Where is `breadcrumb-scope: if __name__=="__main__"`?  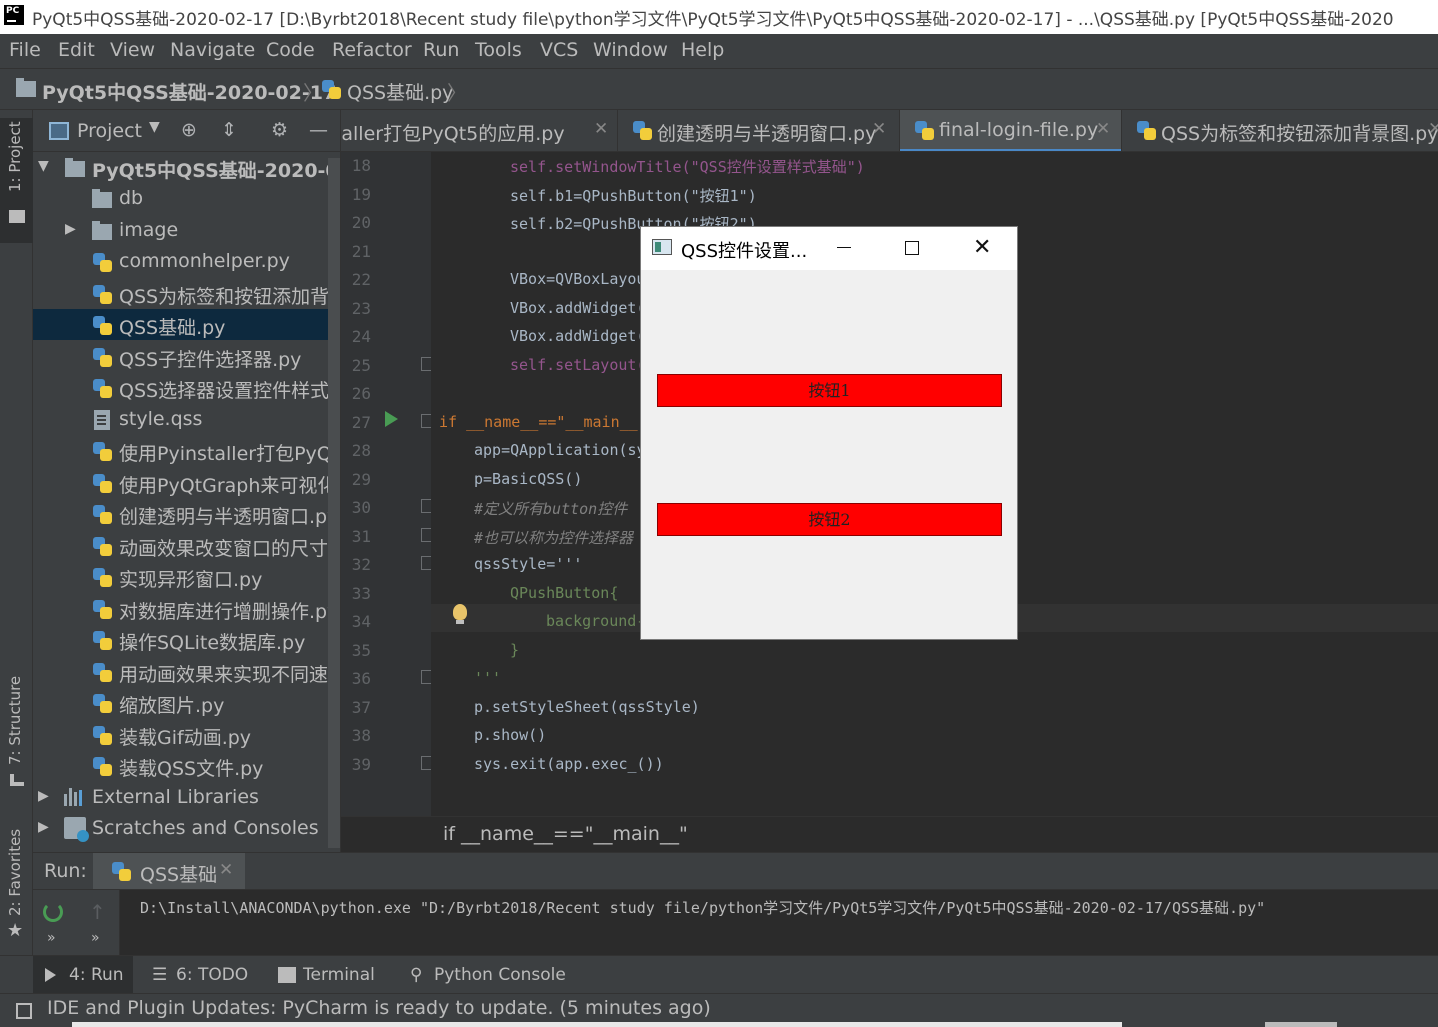
breadcrumb-scope: if __name__=="__main__" is located at coordinates (565, 834).